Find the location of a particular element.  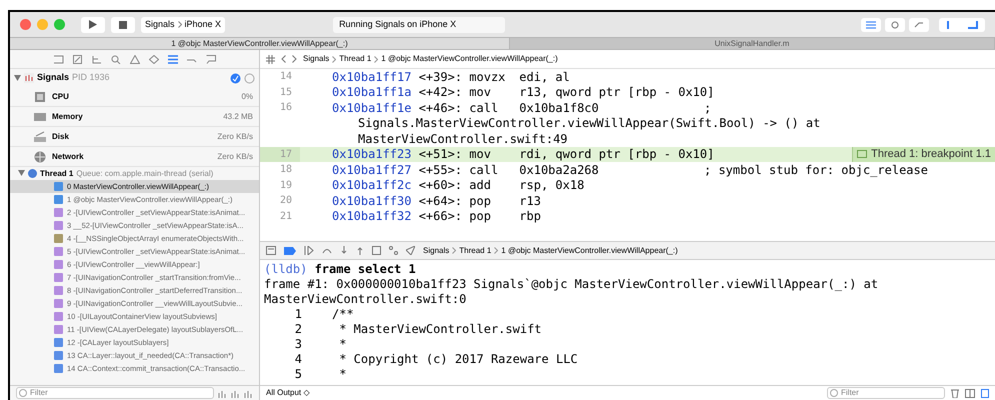

console-view-icon is located at coordinates (985, 393).